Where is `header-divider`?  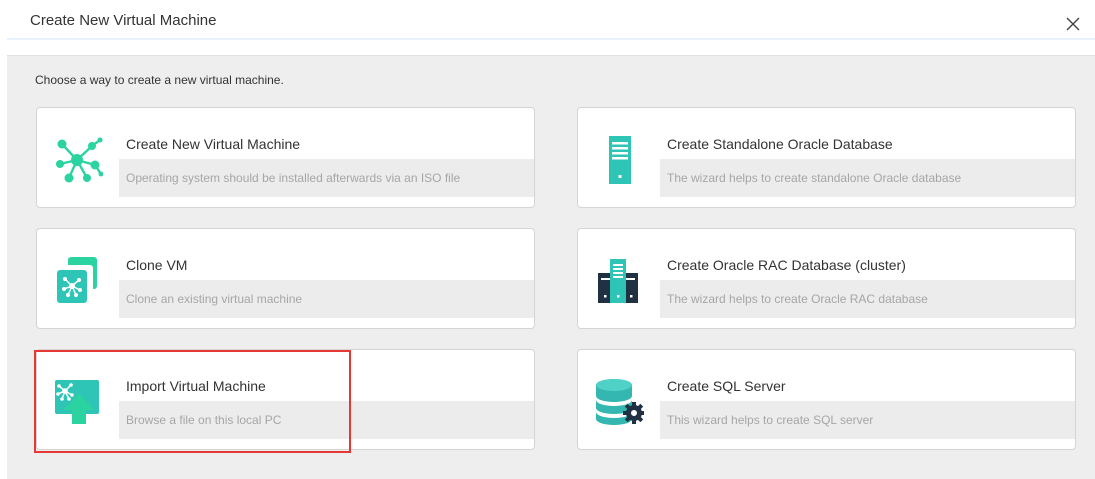
header-divider is located at coordinates (551, 39).